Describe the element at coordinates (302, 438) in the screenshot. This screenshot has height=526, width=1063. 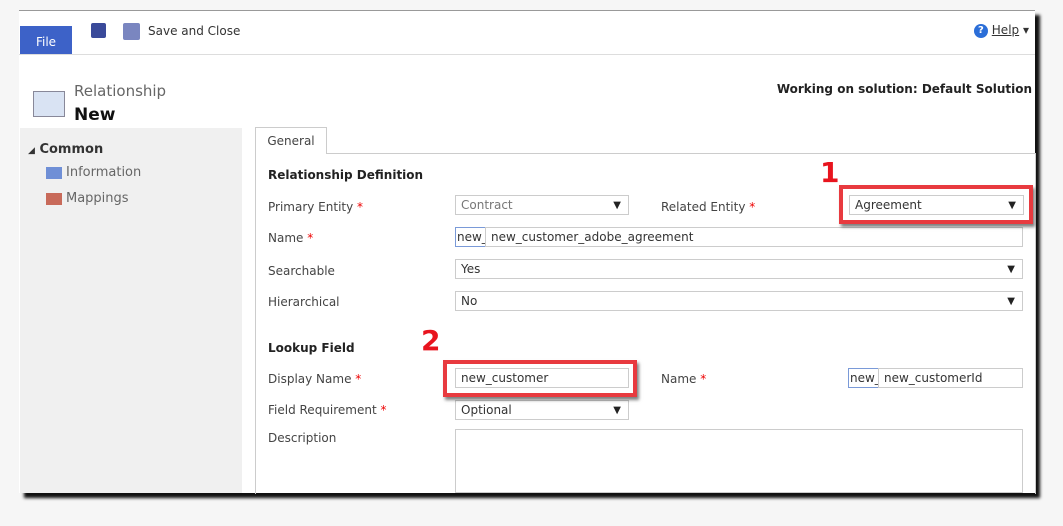
I see `description-label: Description` at that location.